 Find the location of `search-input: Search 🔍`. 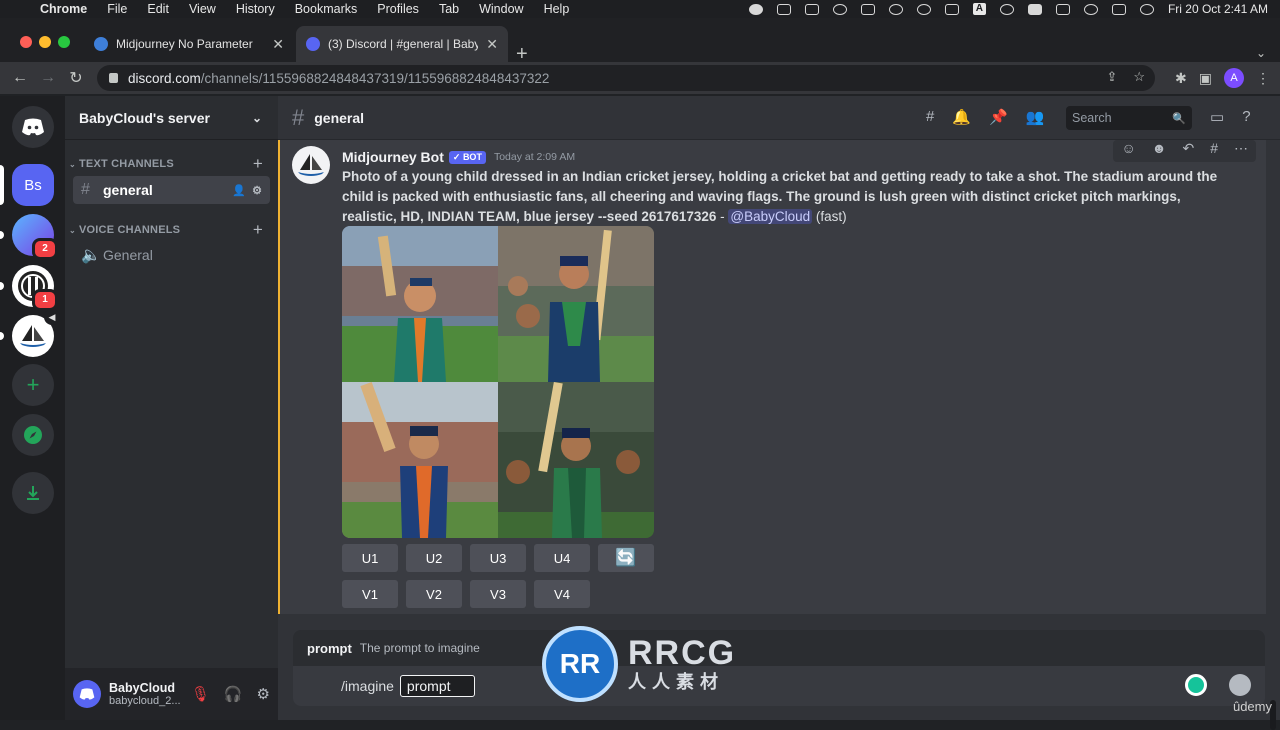

search-input: Search 🔍 is located at coordinates (1129, 118).